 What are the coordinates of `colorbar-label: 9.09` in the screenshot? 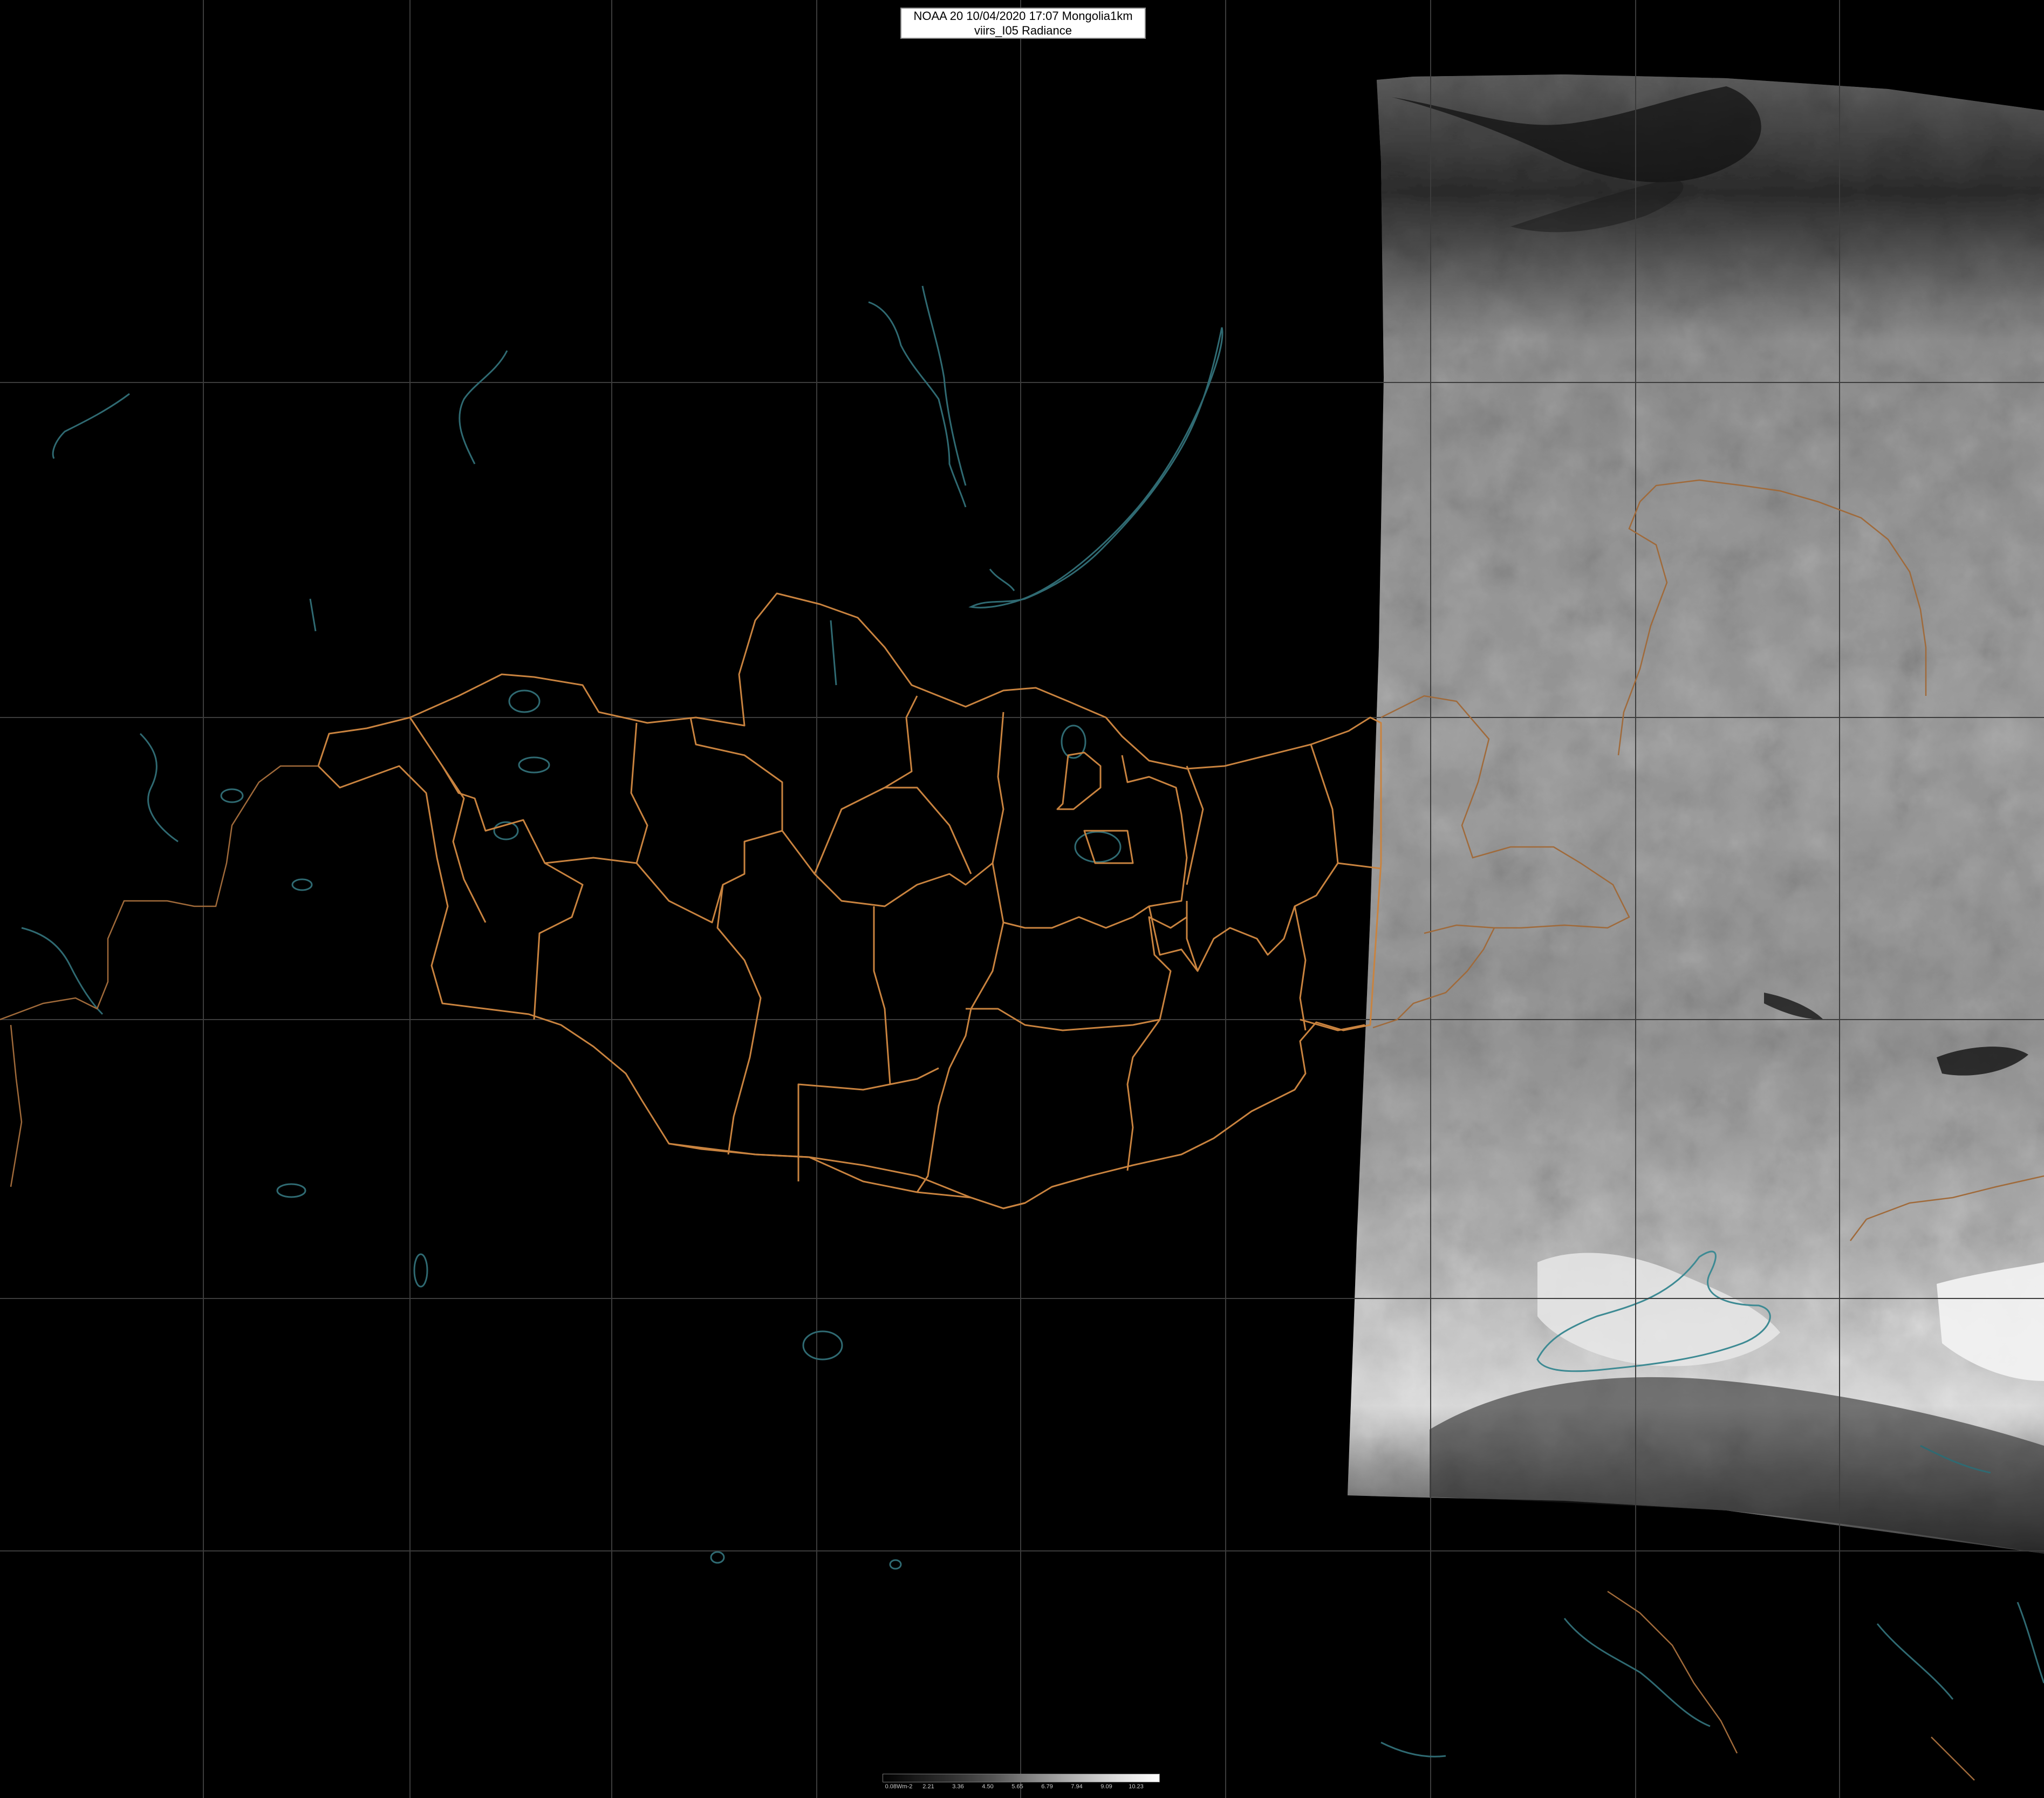 It's located at (1106, 1786).